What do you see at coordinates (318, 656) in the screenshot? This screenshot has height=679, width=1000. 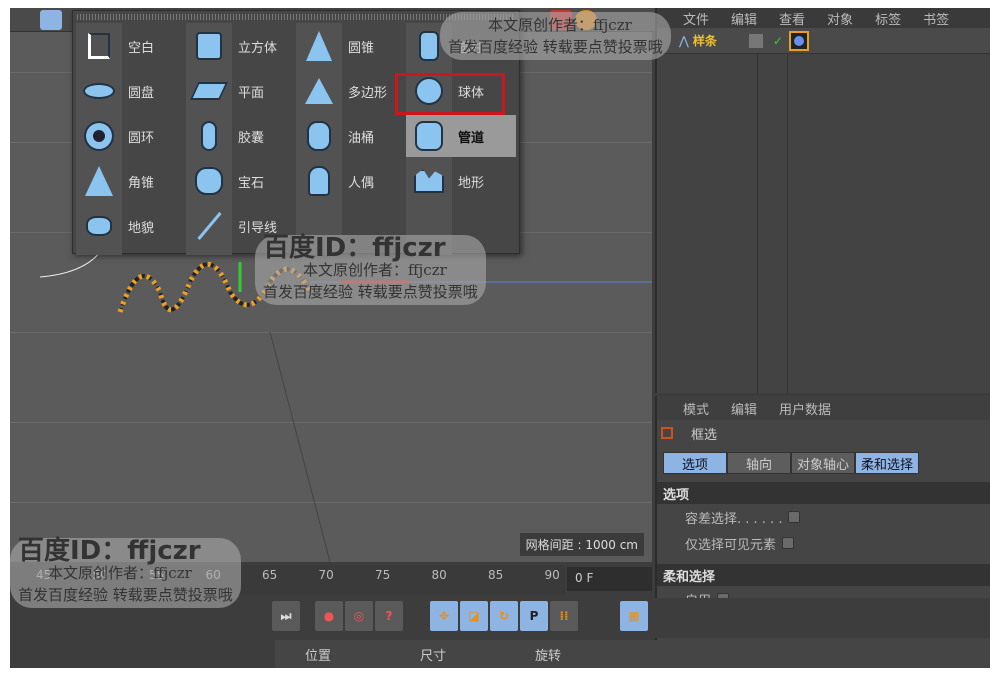 I see `position-header: 位置` at bounding box center [318, 656].